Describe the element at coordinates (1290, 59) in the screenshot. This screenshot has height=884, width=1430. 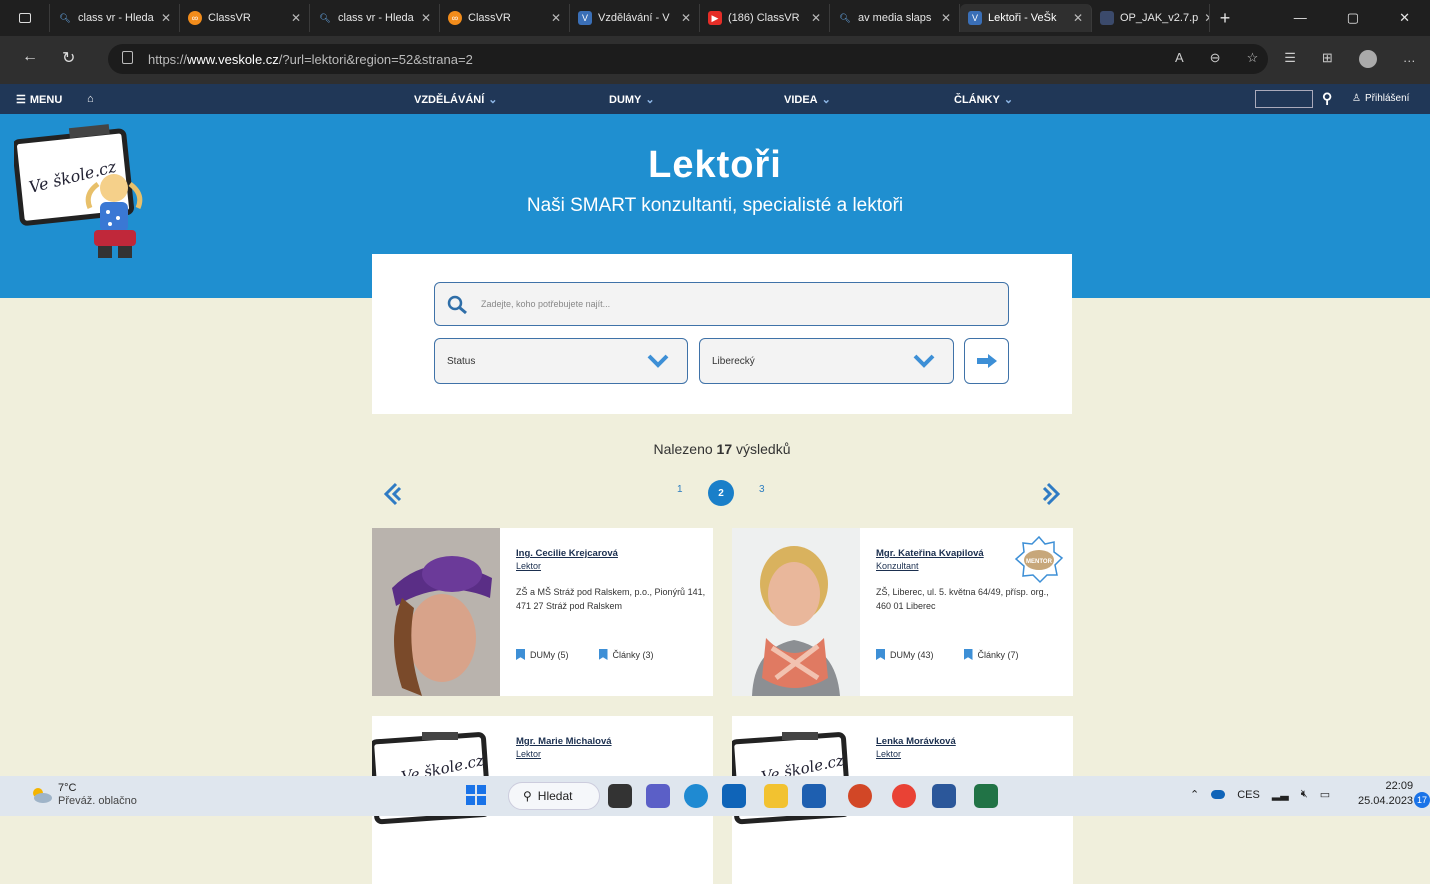
I see `favorites-icon: ☰` at that location.